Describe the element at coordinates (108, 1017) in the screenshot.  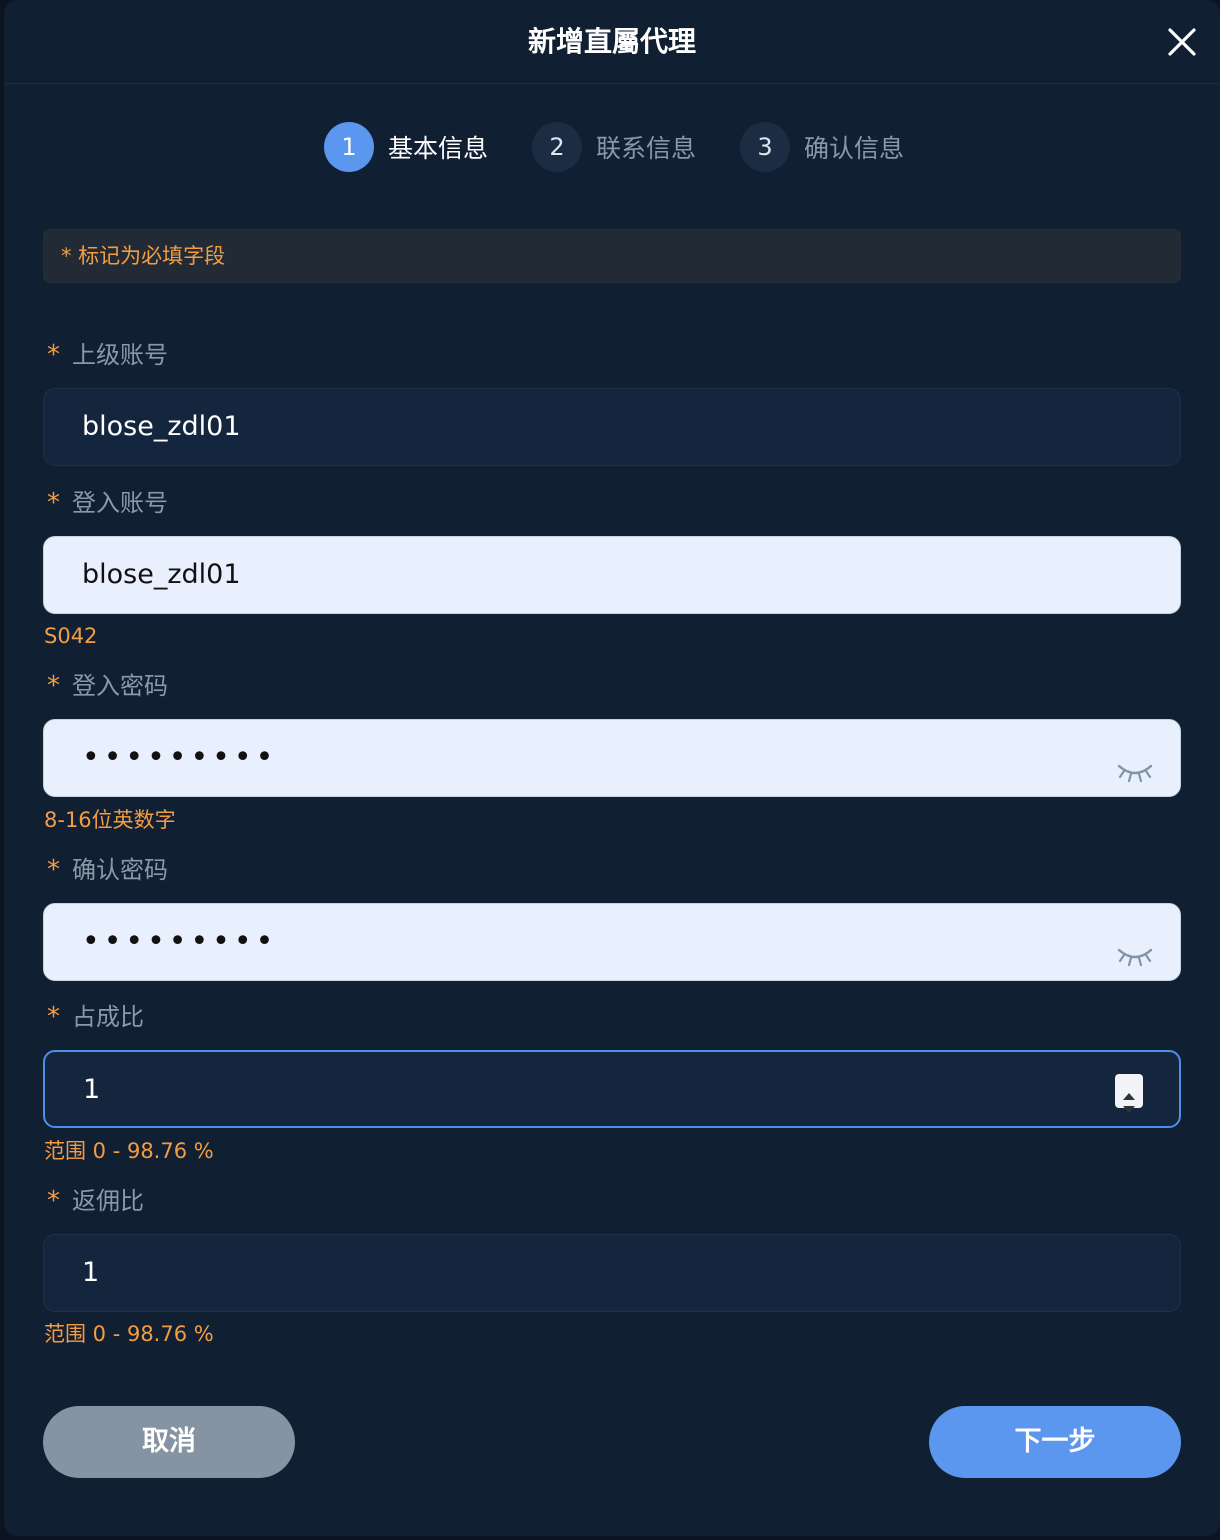
I see `label-text: 占成比` at that location.